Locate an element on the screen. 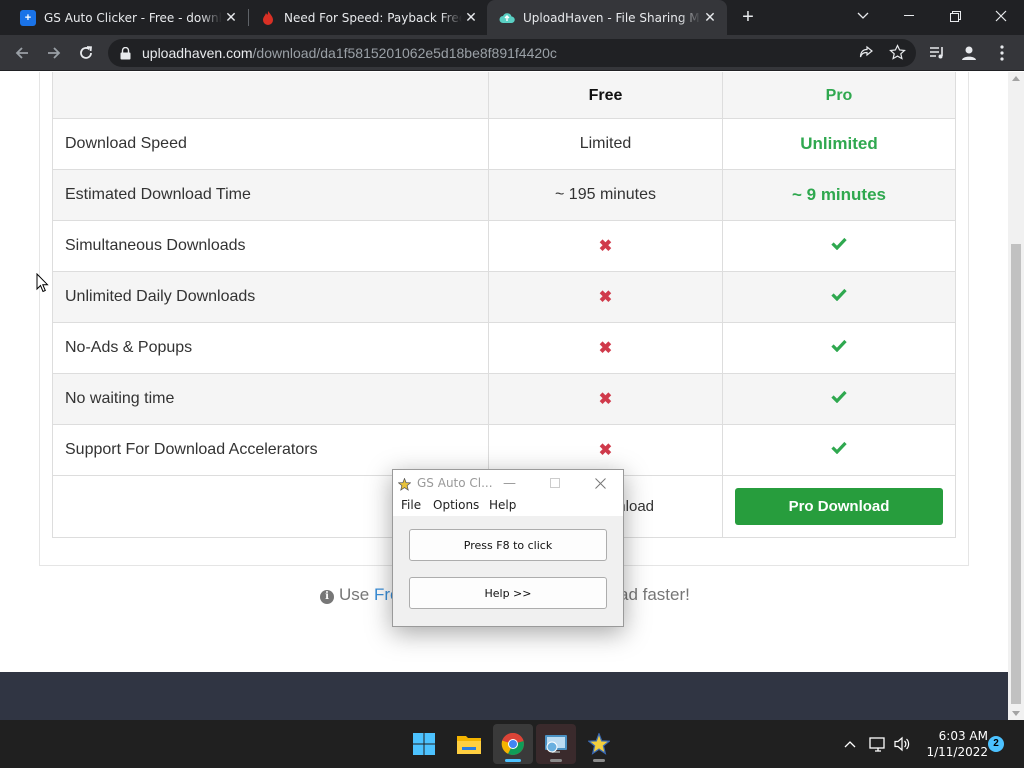  tab-title: UploadHaven - File Sharing Made is located at coordinates (612, 17).